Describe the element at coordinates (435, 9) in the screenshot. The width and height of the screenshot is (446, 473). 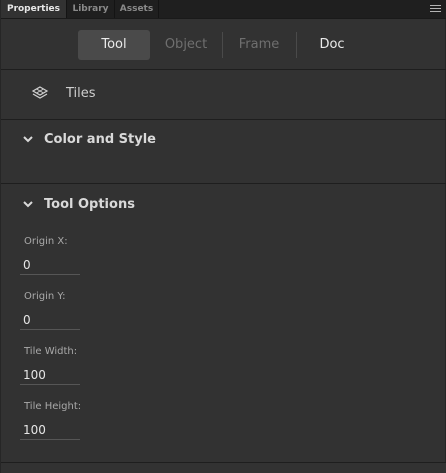
I see `hamburger-icon` at that location.